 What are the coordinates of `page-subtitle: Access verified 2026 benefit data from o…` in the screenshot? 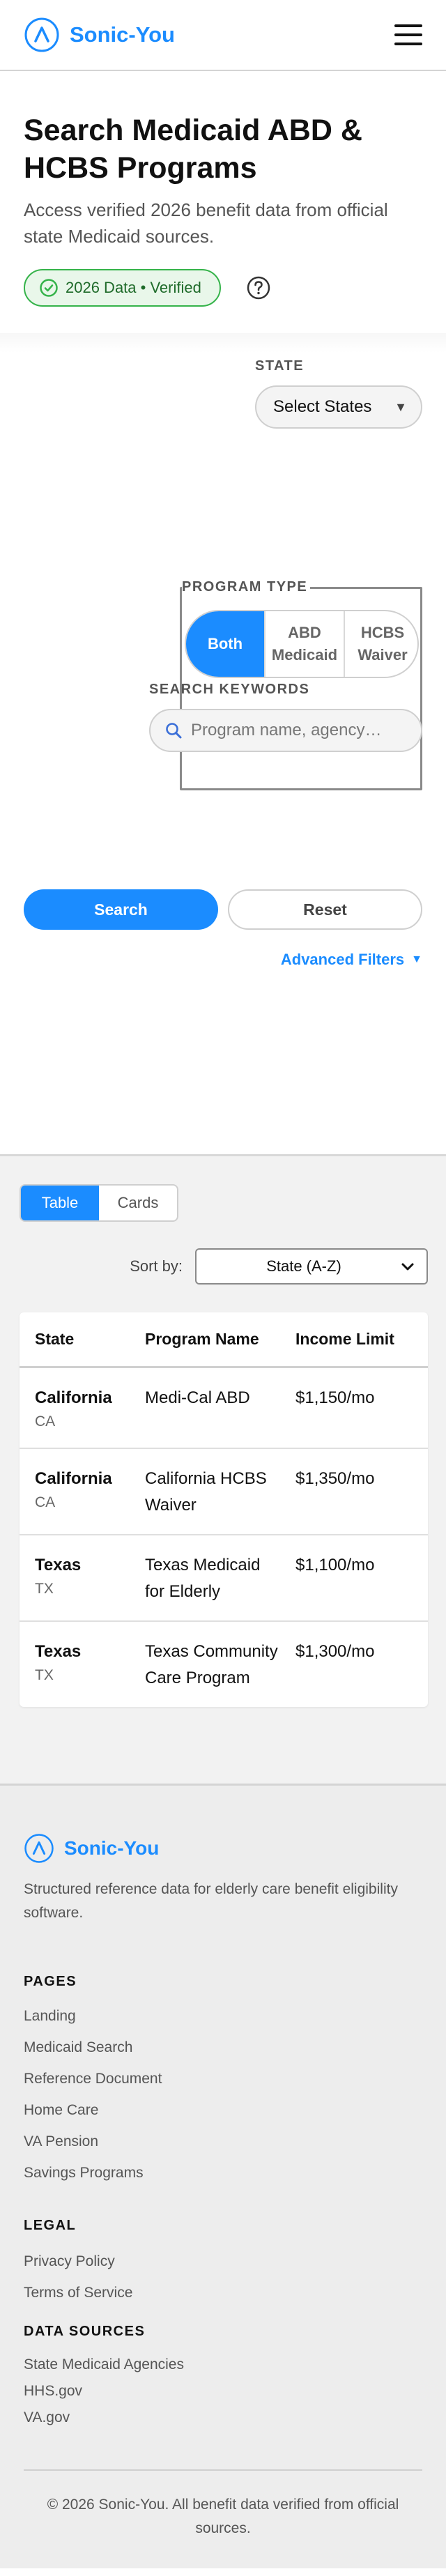 It's located at (206, 223).